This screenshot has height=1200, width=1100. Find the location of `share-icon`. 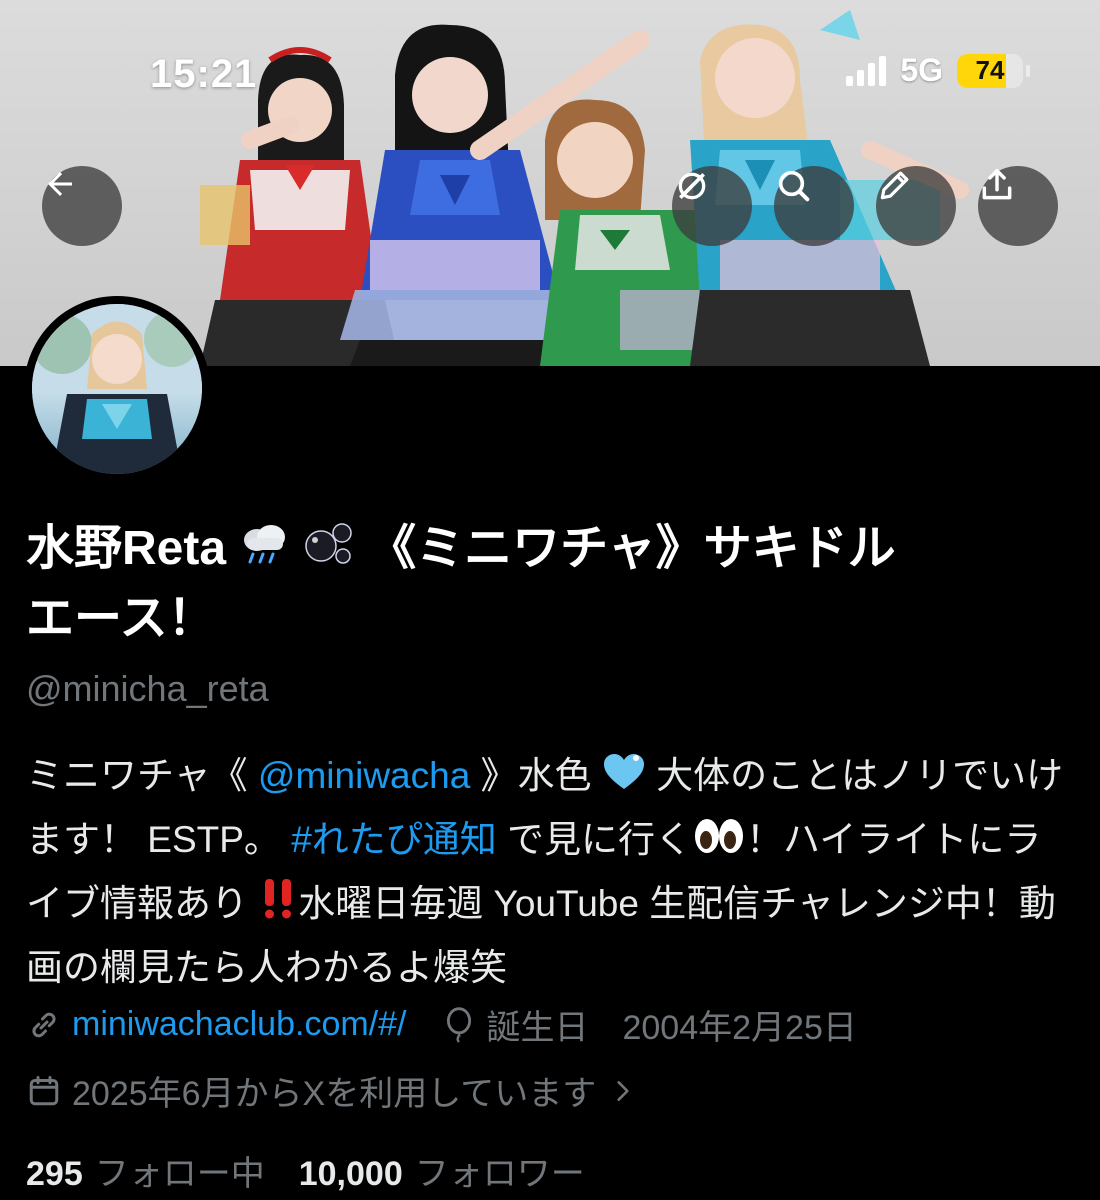

share-icon is located at coordinates (997, 184).